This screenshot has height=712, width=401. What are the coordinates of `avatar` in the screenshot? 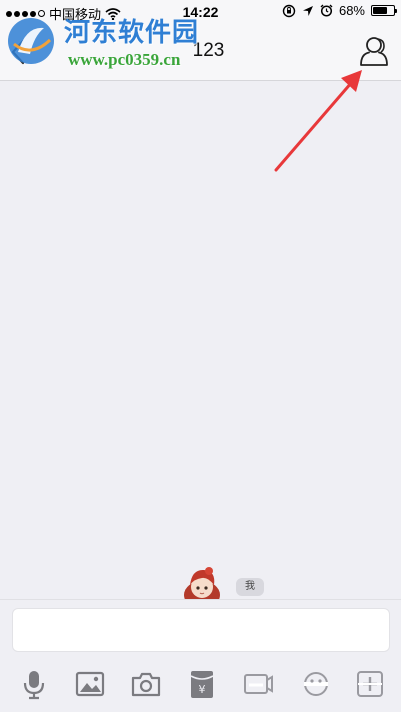 It's located at (202, 582).